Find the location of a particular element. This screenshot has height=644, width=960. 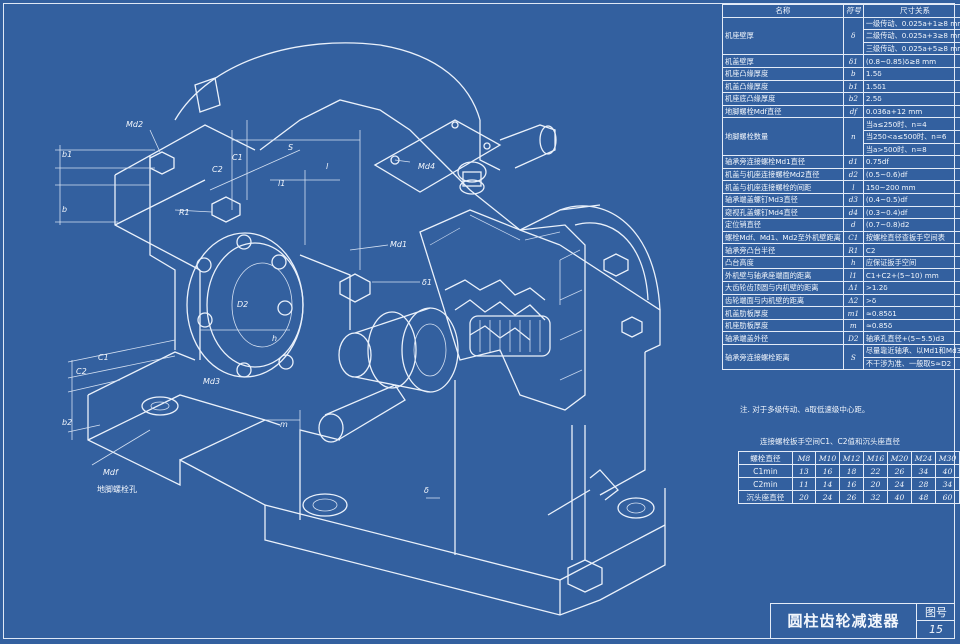

row-name: 轴承旁连接螺栓距离 is located at coordinates (783, 357).